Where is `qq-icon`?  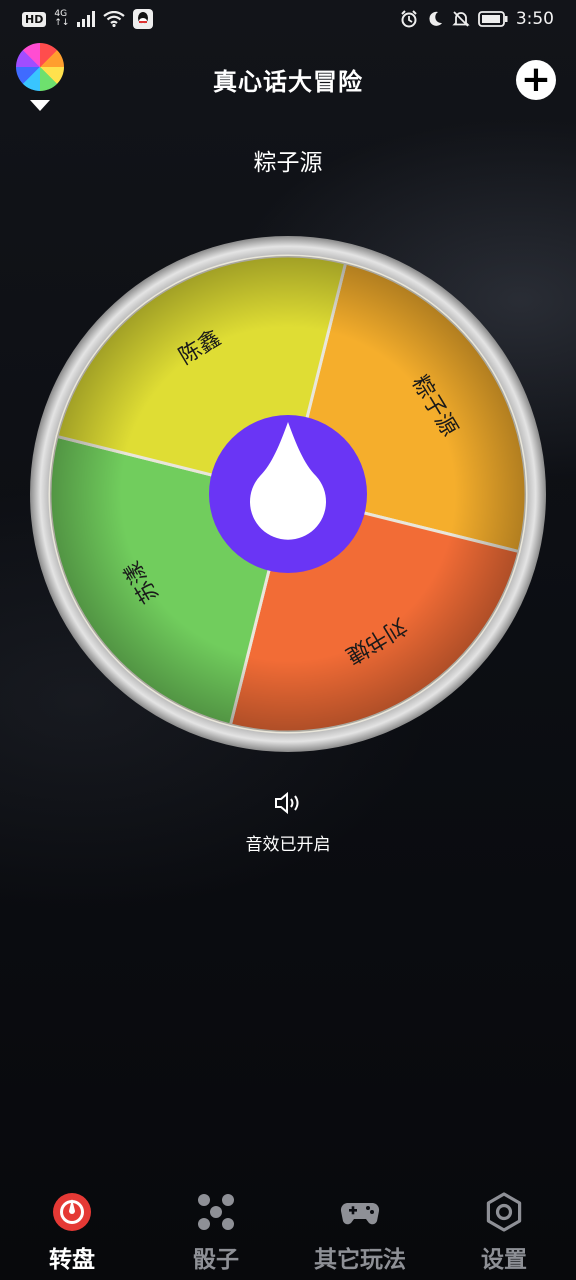
qq-icon is located at coordinates (143, 19).